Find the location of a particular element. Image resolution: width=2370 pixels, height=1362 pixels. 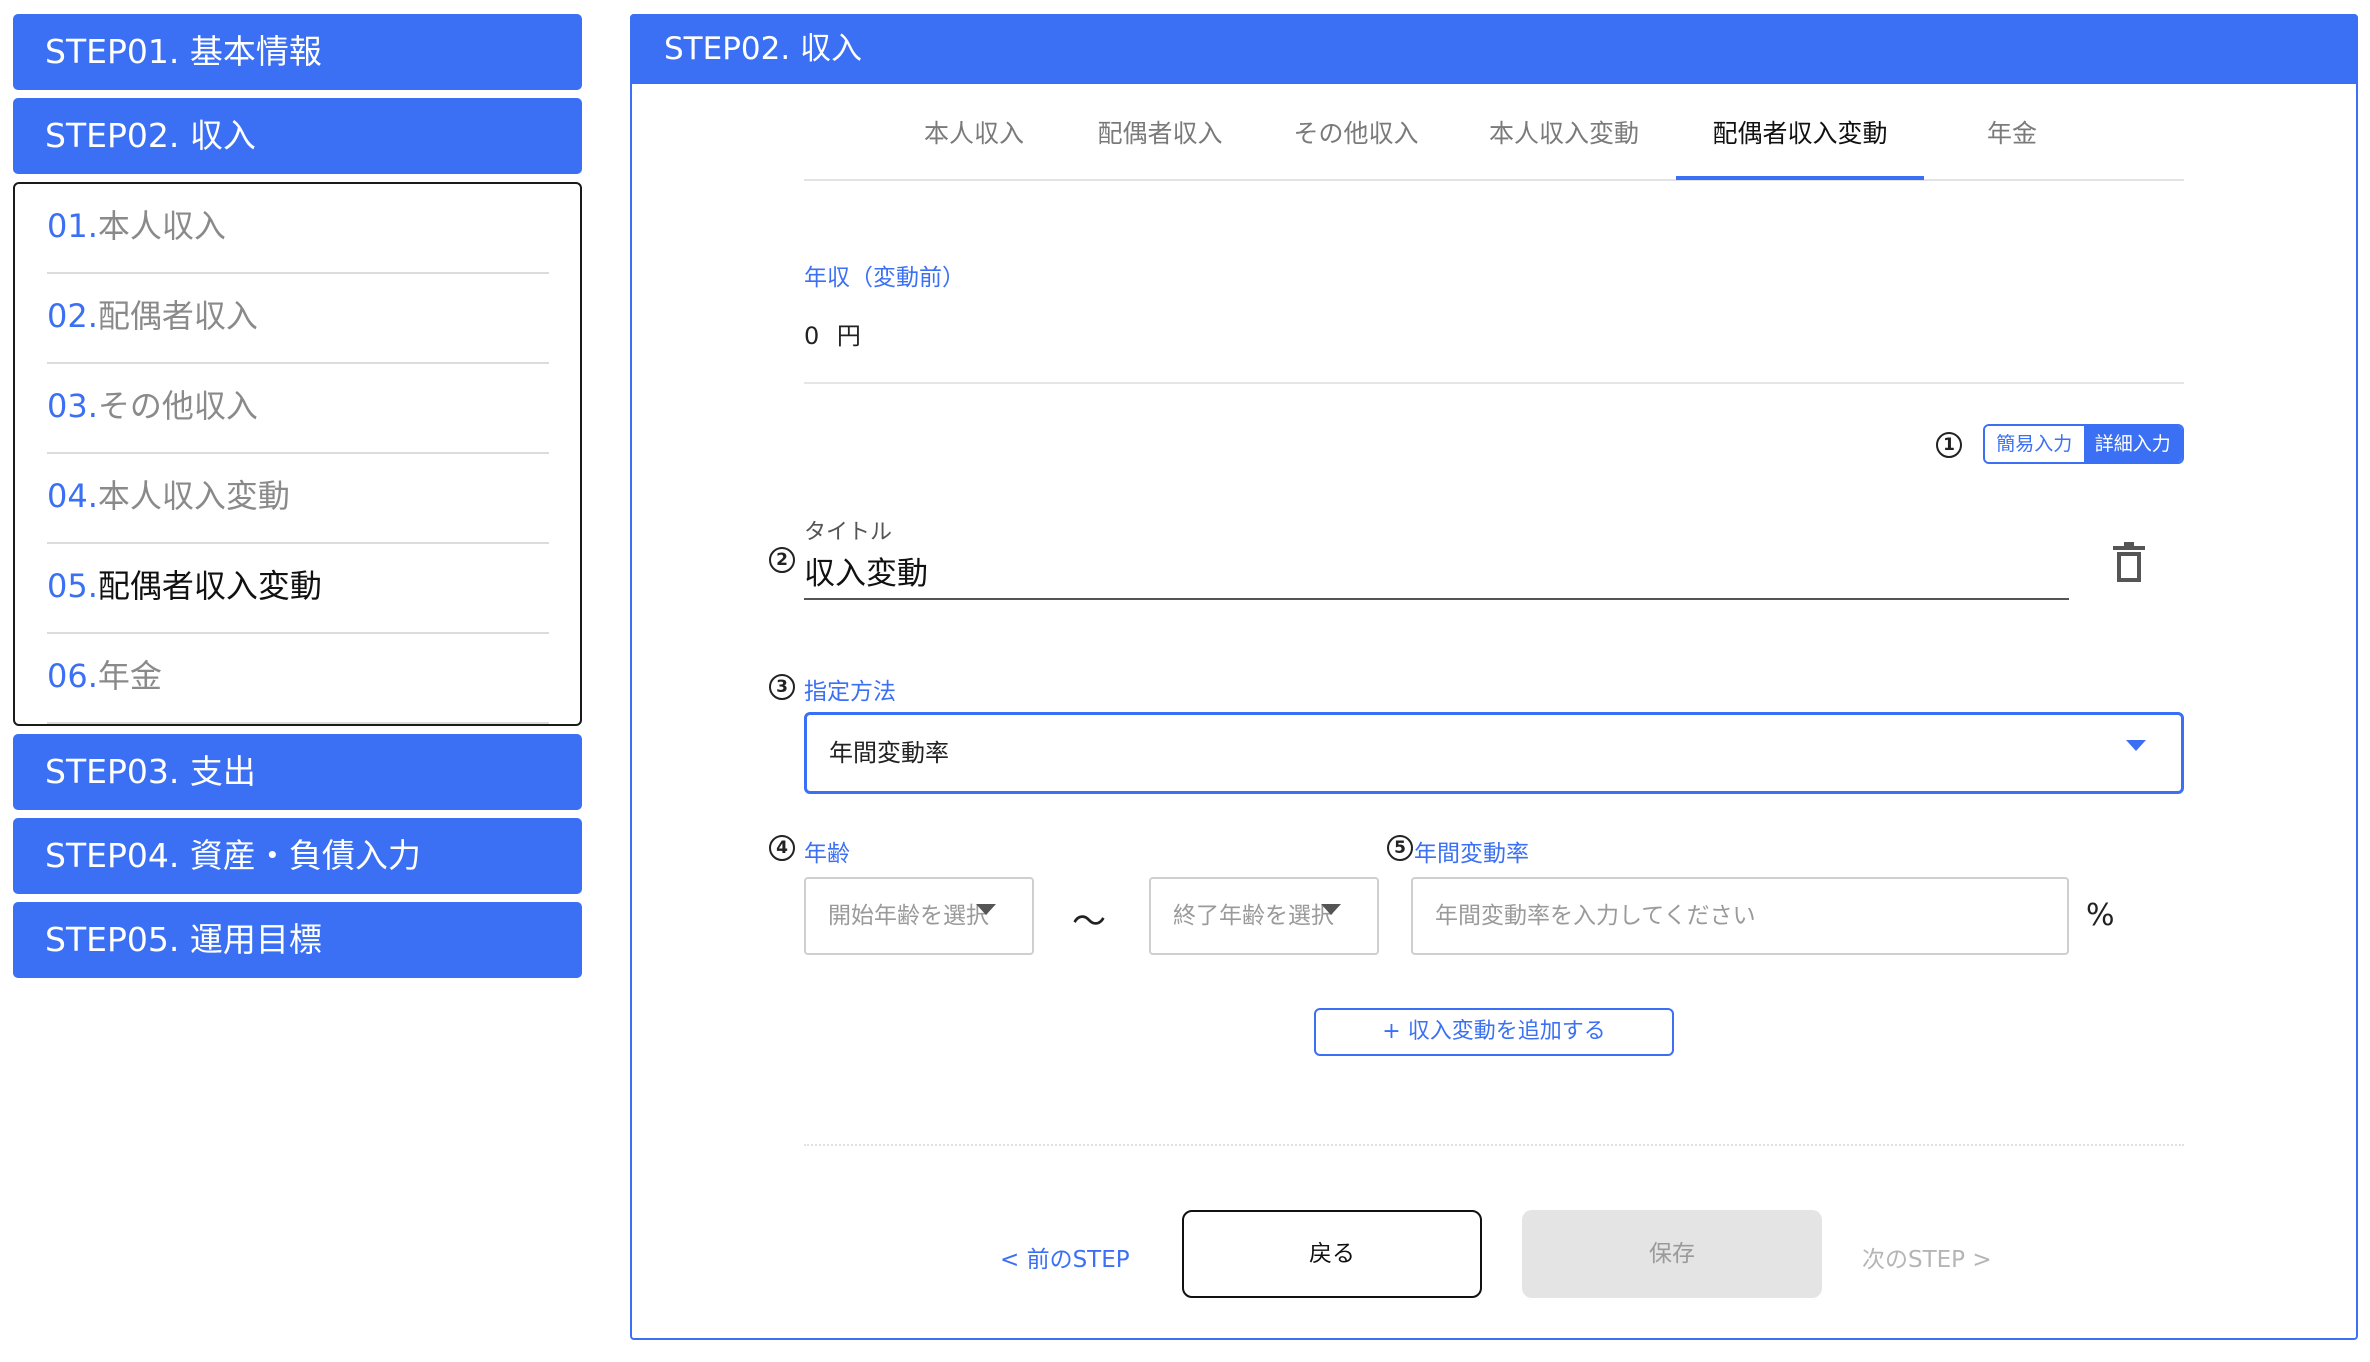

income-unit: 円 is located at coordinates (848, 336).